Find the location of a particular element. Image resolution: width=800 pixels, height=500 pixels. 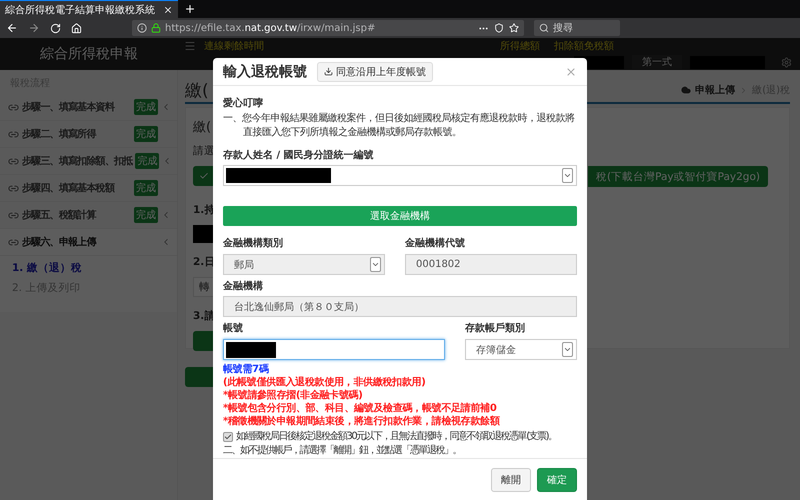

account-field is located at coordinates (334, 349).